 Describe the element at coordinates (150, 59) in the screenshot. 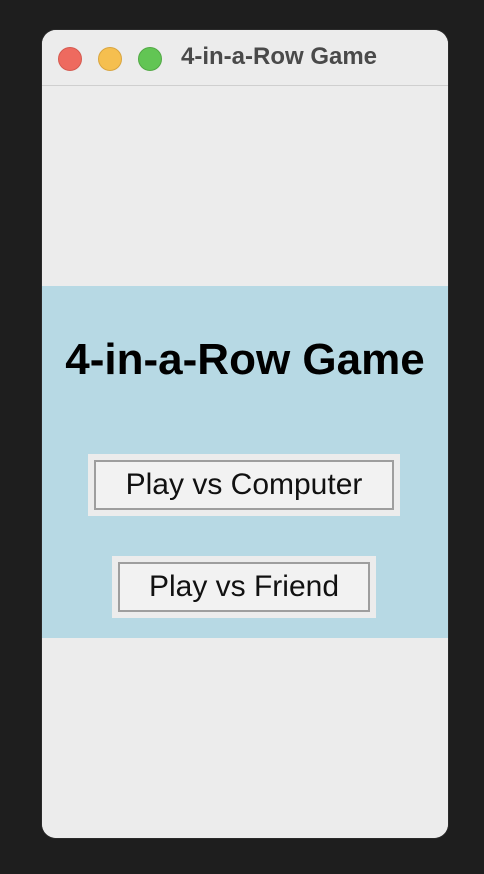

I see `maximize-window-button` at that location.